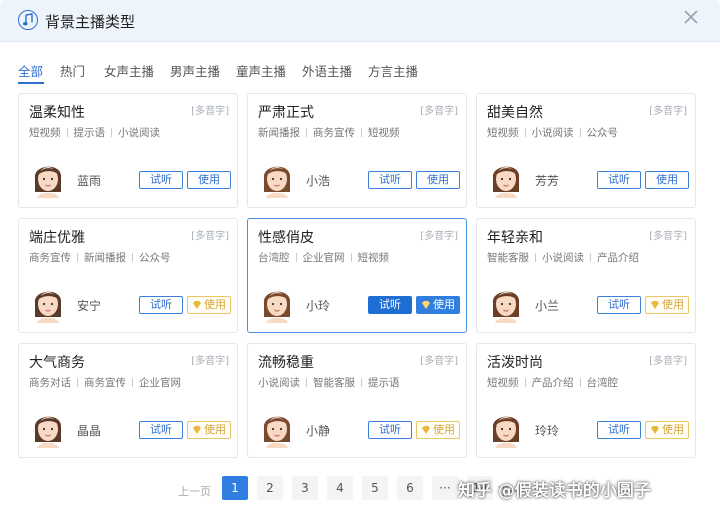 Image resolution: width=720 pixels, height=517 pixels. I want to click on scene-tags: 智能客服 小说阅读 产品介绍, so click(563, 257).